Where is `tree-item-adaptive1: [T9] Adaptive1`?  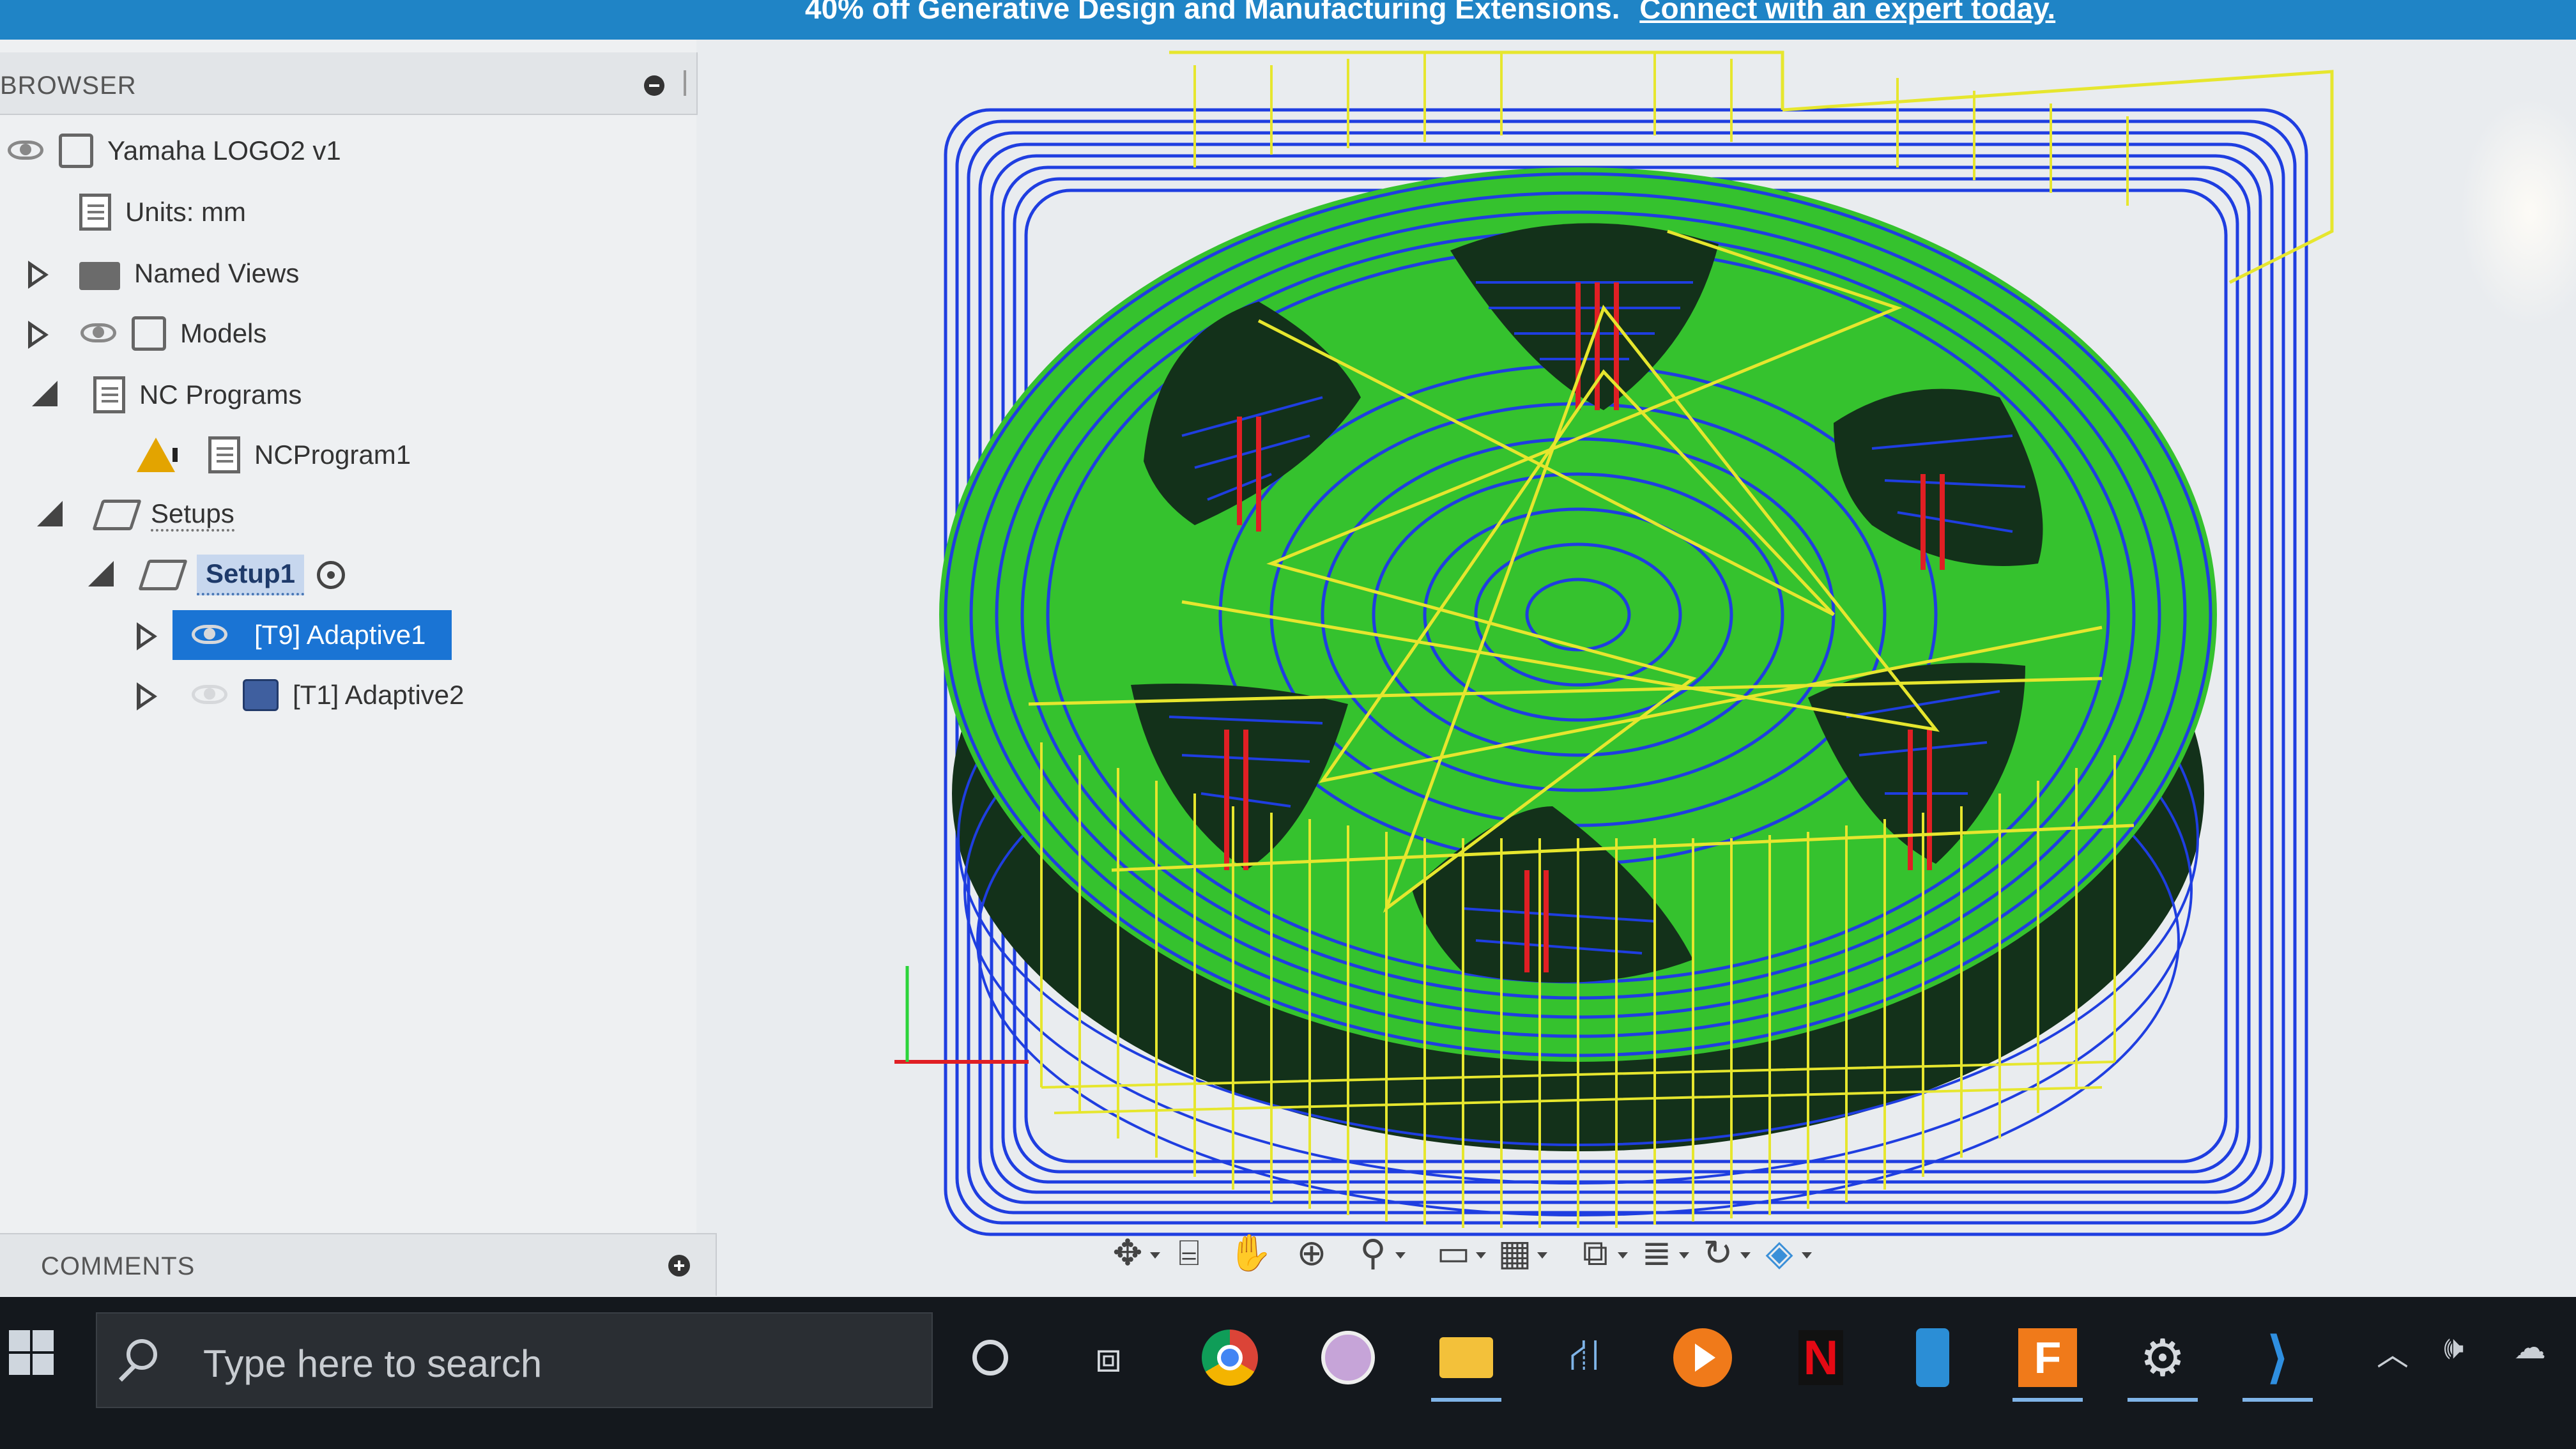
tree-item-adaptive1: [T9] Adaptive1 is located at coordinates (293, 635).